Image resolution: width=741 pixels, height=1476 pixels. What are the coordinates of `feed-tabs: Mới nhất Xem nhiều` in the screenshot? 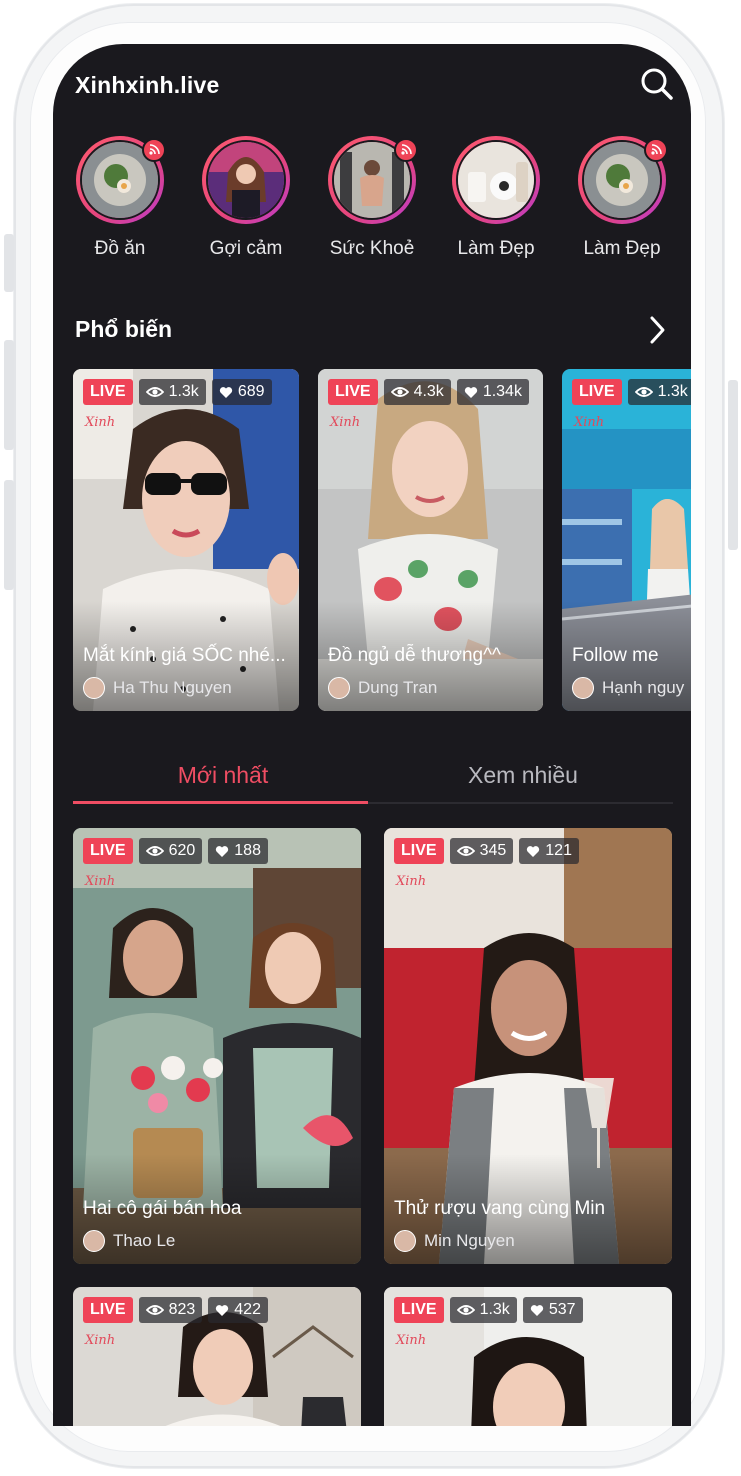 It's located at (373, 780).